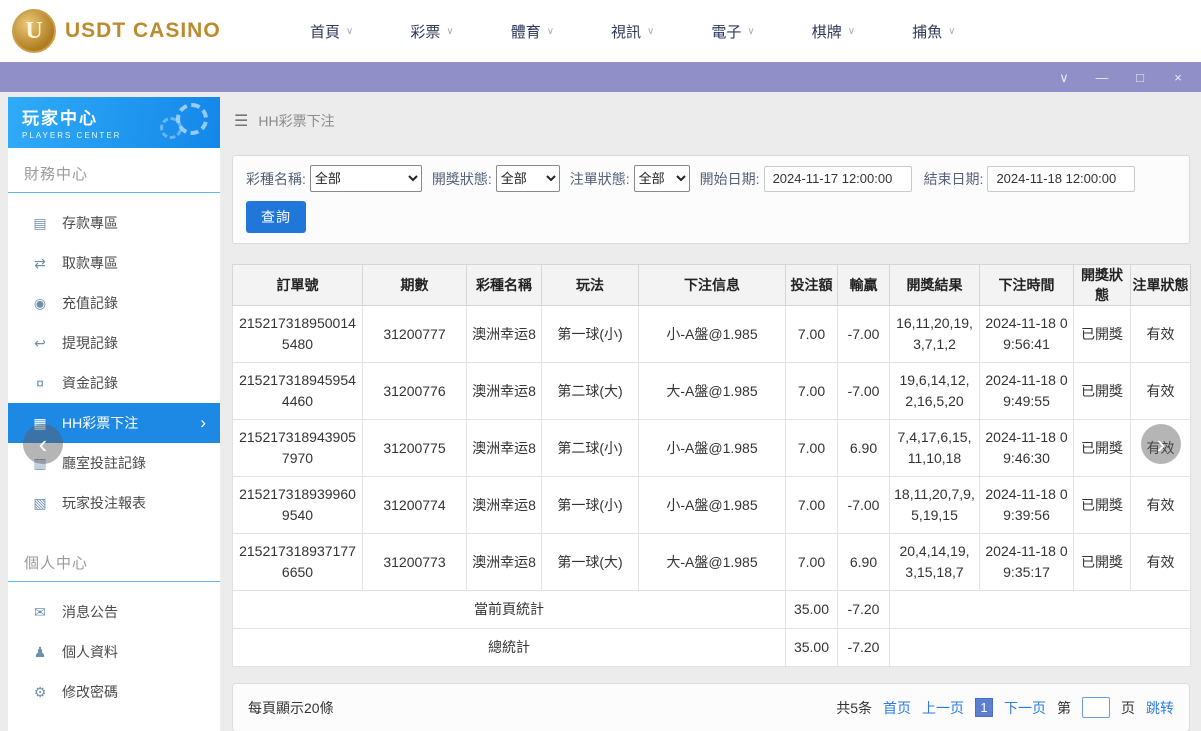  Describe the element at coordinates (626, 32) in the screenshot. I see `nav-item-label: 視訊` at that location.